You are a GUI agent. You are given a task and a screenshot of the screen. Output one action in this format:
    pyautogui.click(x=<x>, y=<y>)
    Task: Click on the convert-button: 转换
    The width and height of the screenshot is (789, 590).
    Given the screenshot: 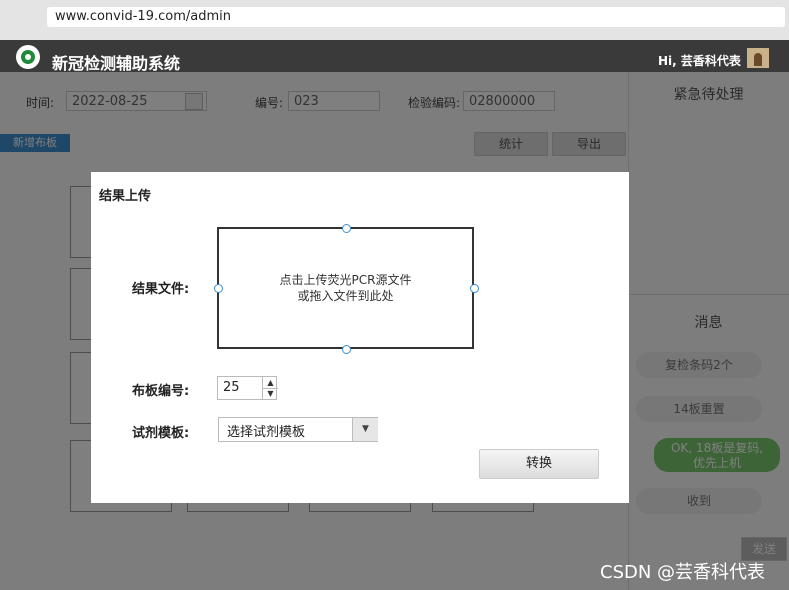 What is the action you would take?
    pyautogui.click(x=539, y=464)
    